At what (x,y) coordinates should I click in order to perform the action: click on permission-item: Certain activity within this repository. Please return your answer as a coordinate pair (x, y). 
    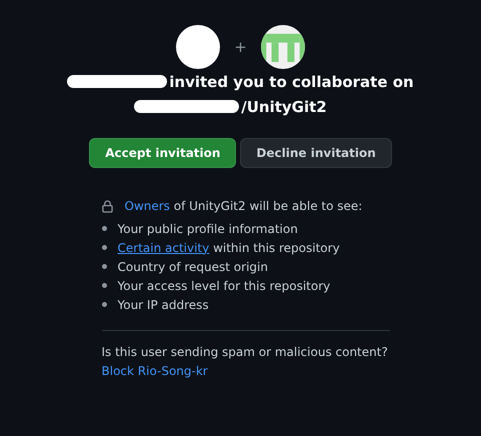
    Looking at the image, I should click on (229, 247).